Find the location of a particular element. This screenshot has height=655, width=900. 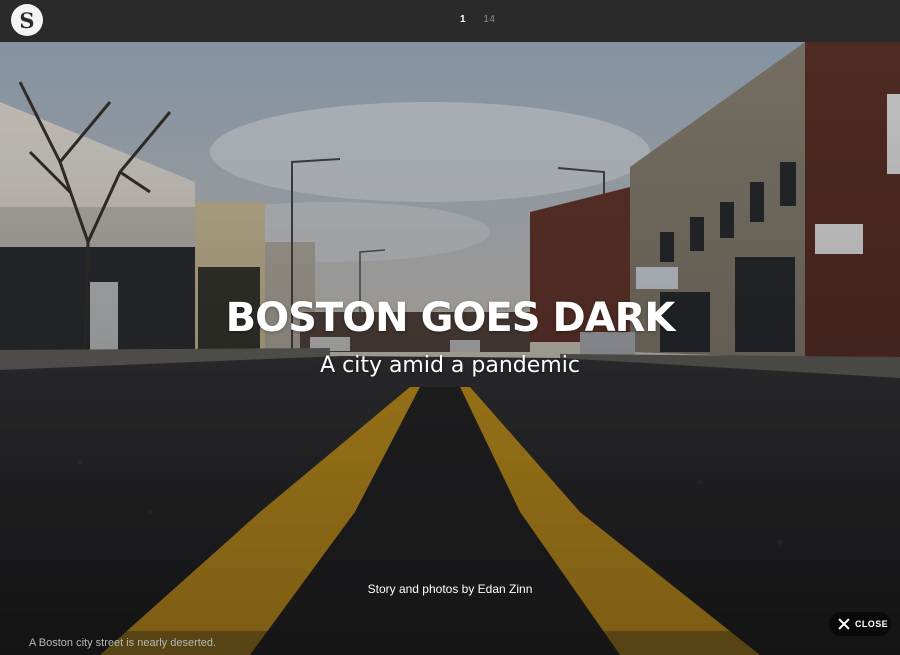

close-label: CLOSE is located at coordinates (872, 624).